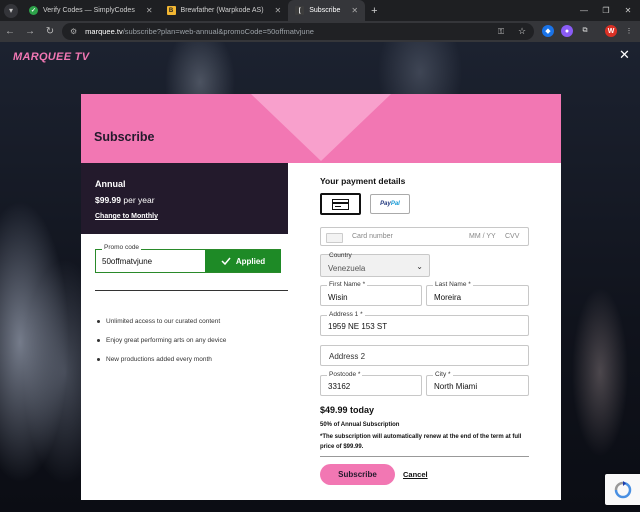 This screenshot has height=512, width=640. What do you see at coordinates (345, 374) in the screenshot?
I see `postcode-label: Postcode *` at bounding box center [345, 374].